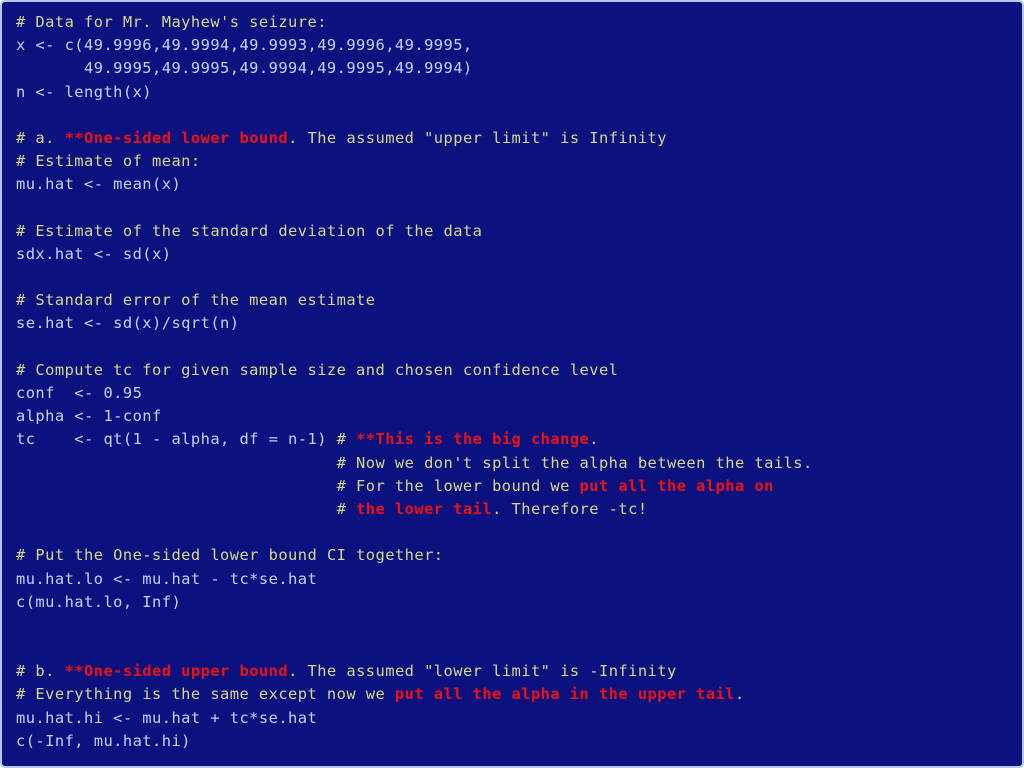 This screenshot has width=1024, height=768. I want to click on code-mu-hat-lo-seg-0: mu.hat.lo <- mu.hat - tc*se.hat, so click(167, 578).